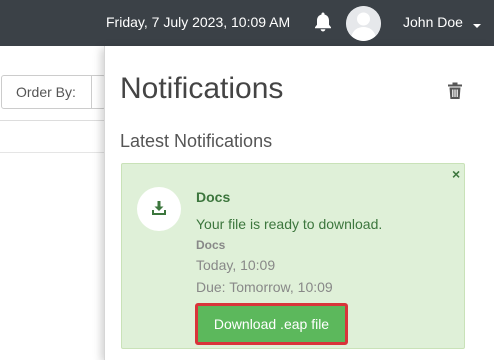 The width and height of the screenshot is (494, 360). What do you see at coordinates (456, 174) in the screenshot?
I see `close-icon: ×` at bounding box center [456, 174].